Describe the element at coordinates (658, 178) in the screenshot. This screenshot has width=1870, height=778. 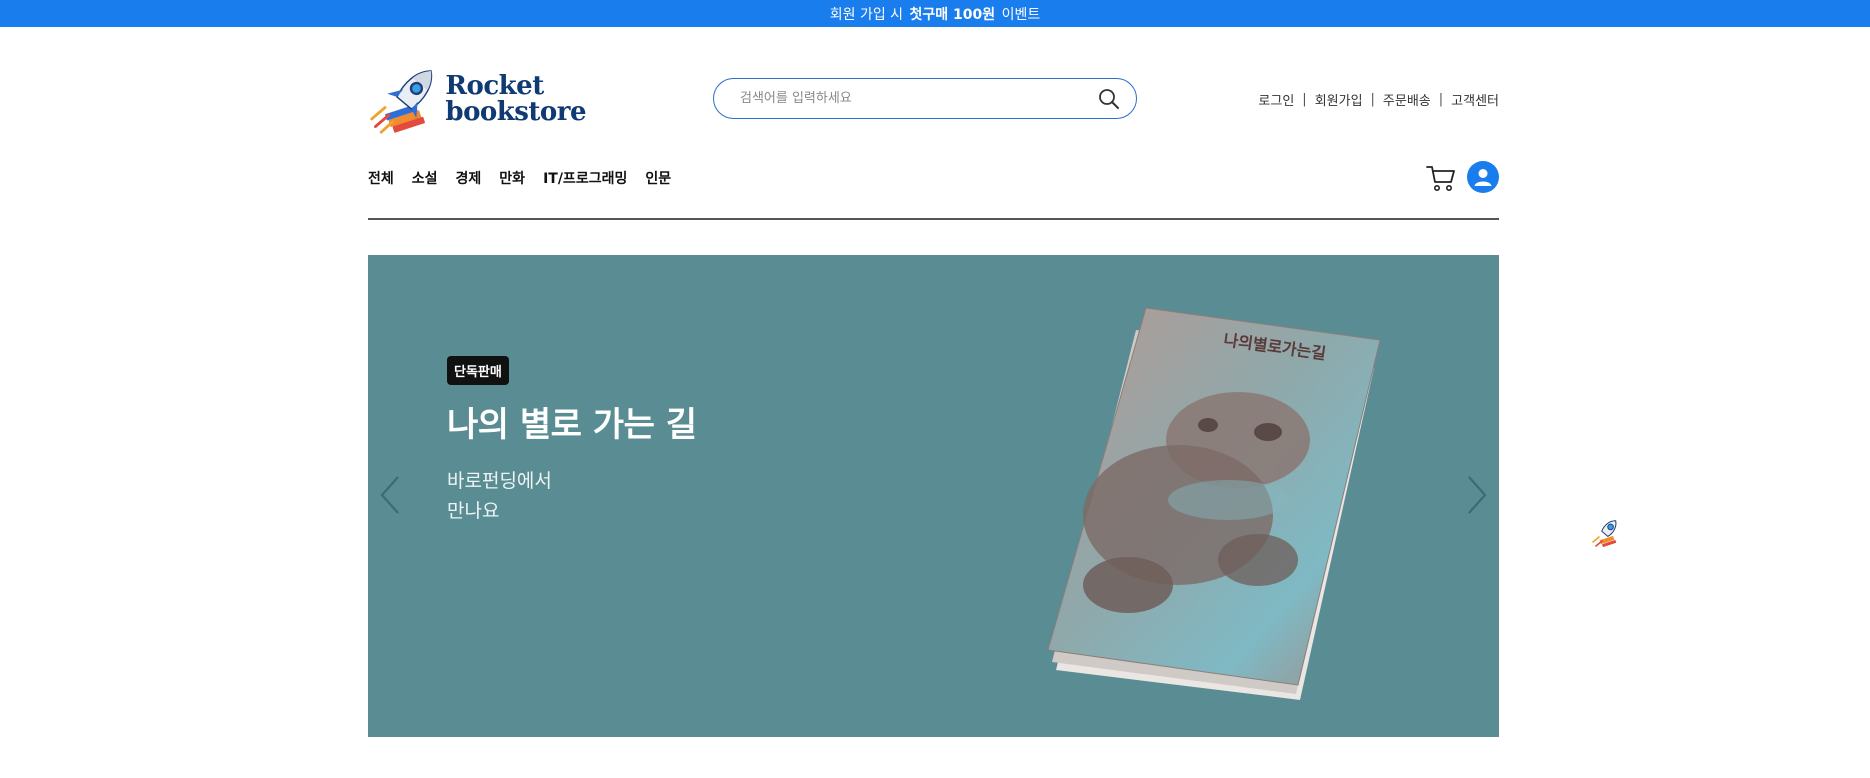
I see `nav-item-humanities: 인문` at that location.